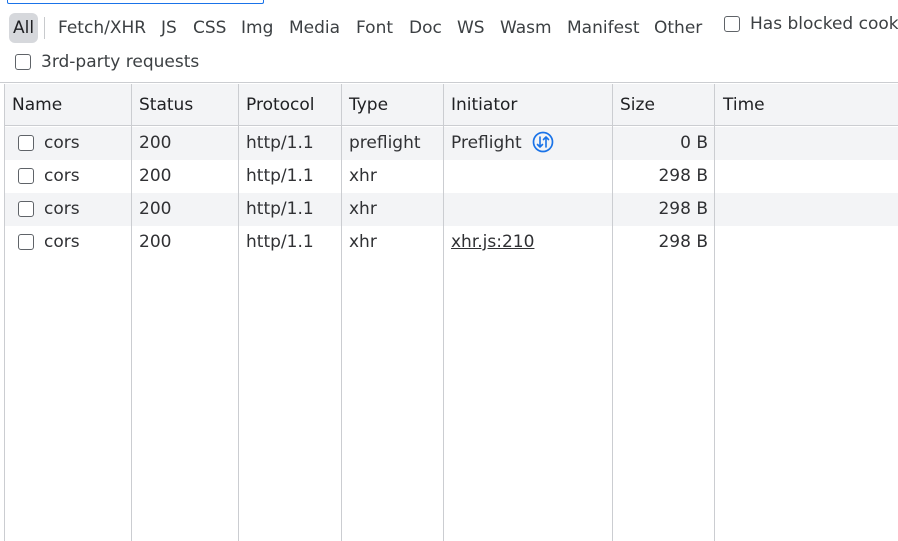 The image size is (898, 541). What do you see at coordinates (471, 28) in the screenshot?
I see `filter-ws-button: WS` at bounding box center [471, 28].